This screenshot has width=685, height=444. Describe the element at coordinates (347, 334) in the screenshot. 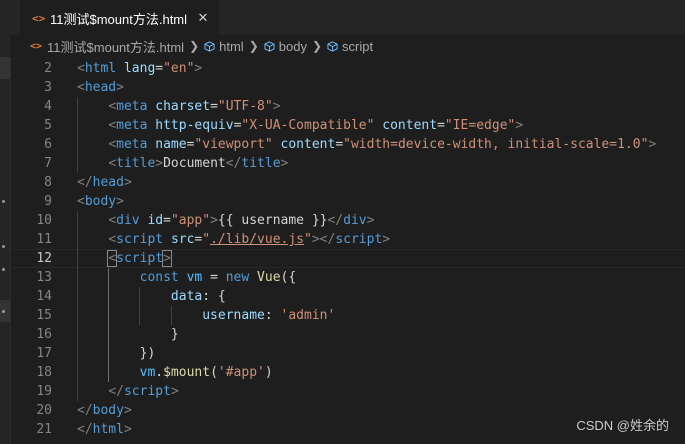

I see `code-line: 16 }` at that location.